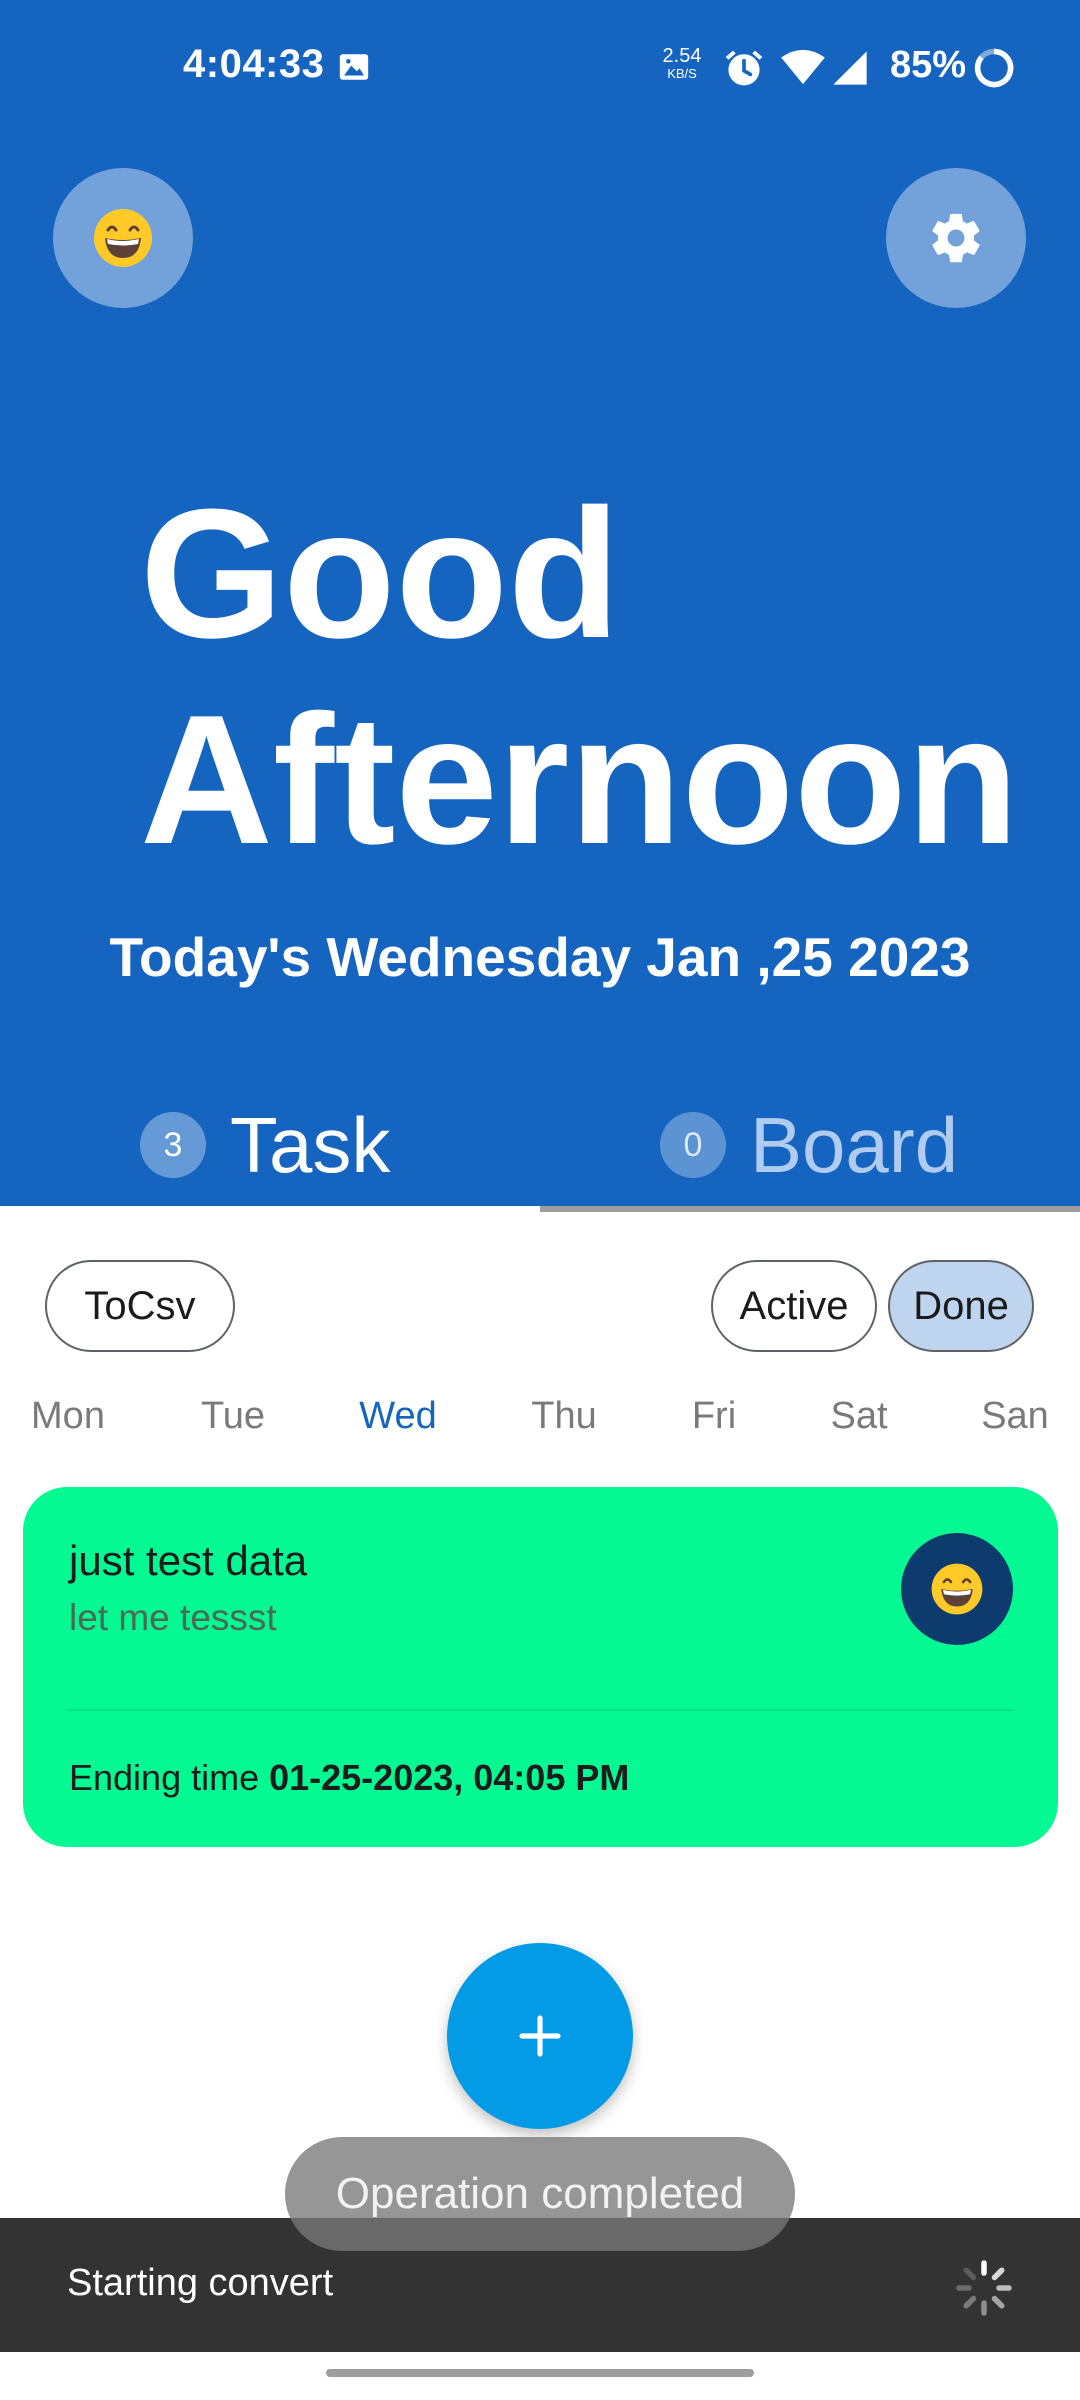  I want to click on task-avatar, so click(957, 1589).